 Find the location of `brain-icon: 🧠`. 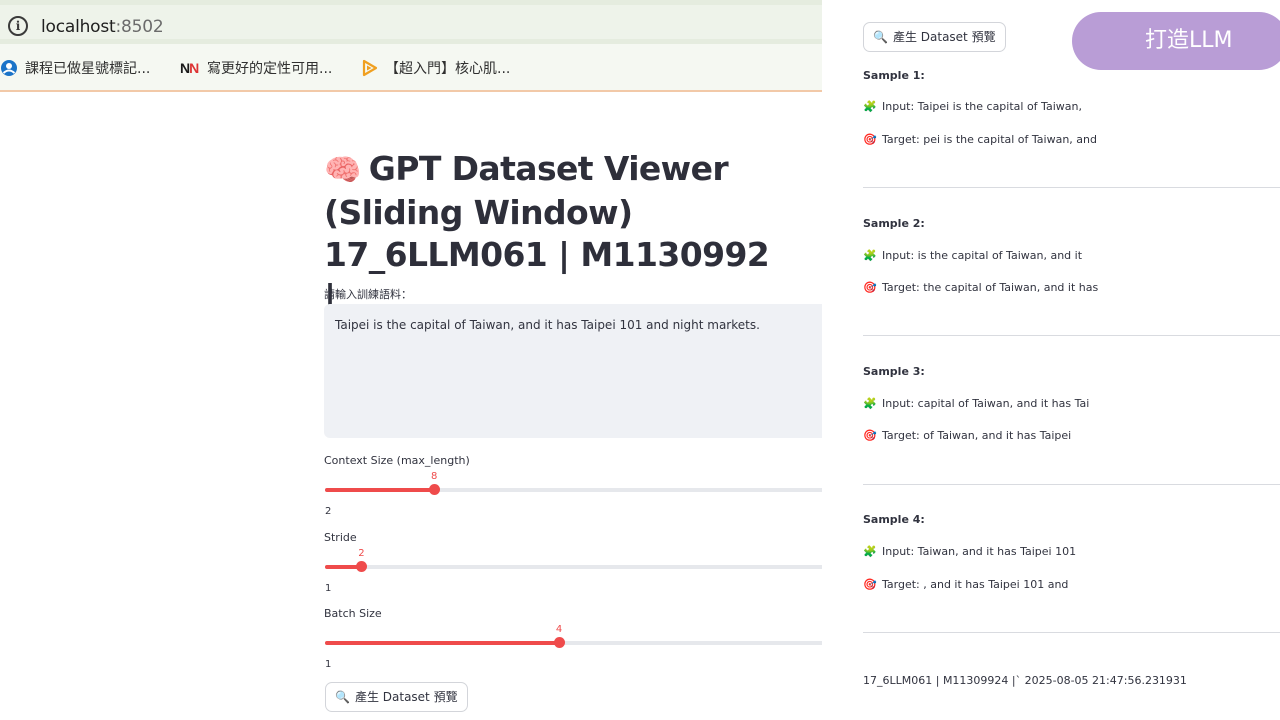

brain-icon: 🧠 is located at coordinates (342, 170).